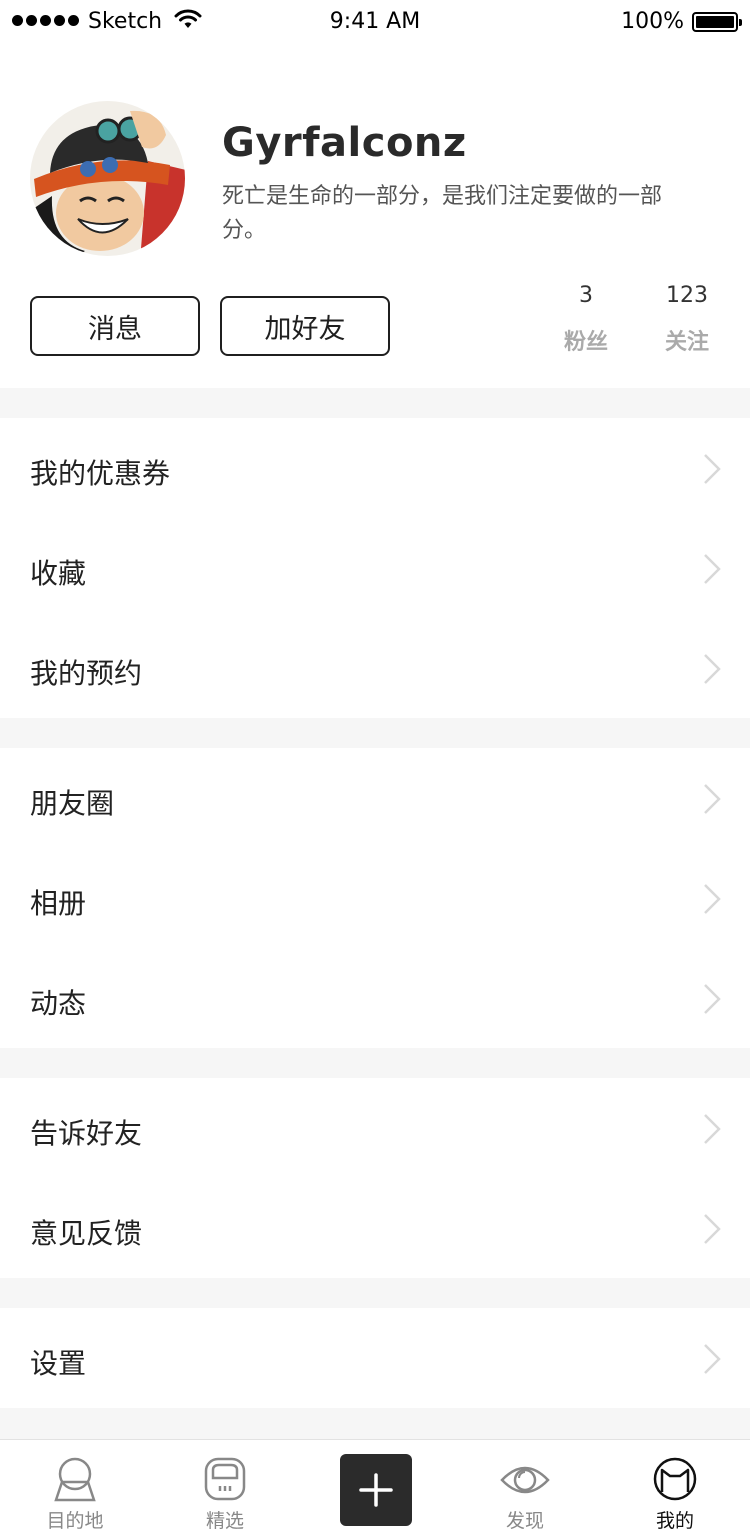  I want to click on menu-item-label: 朋友圈, so click(72, 803).